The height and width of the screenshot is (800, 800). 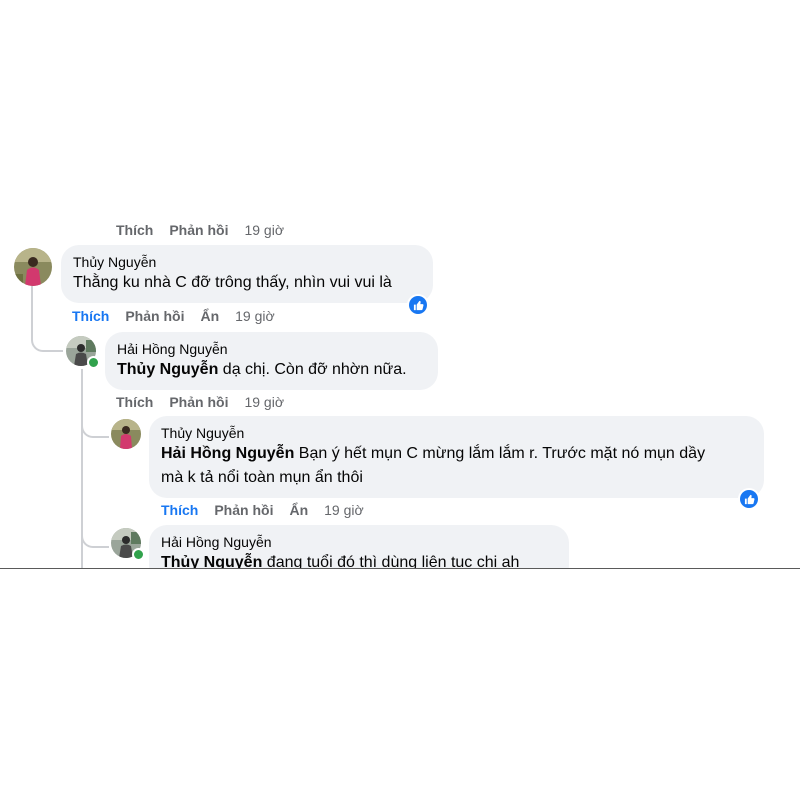 I want to click on screenshot-edge-divider, so click(x=400, y=568).